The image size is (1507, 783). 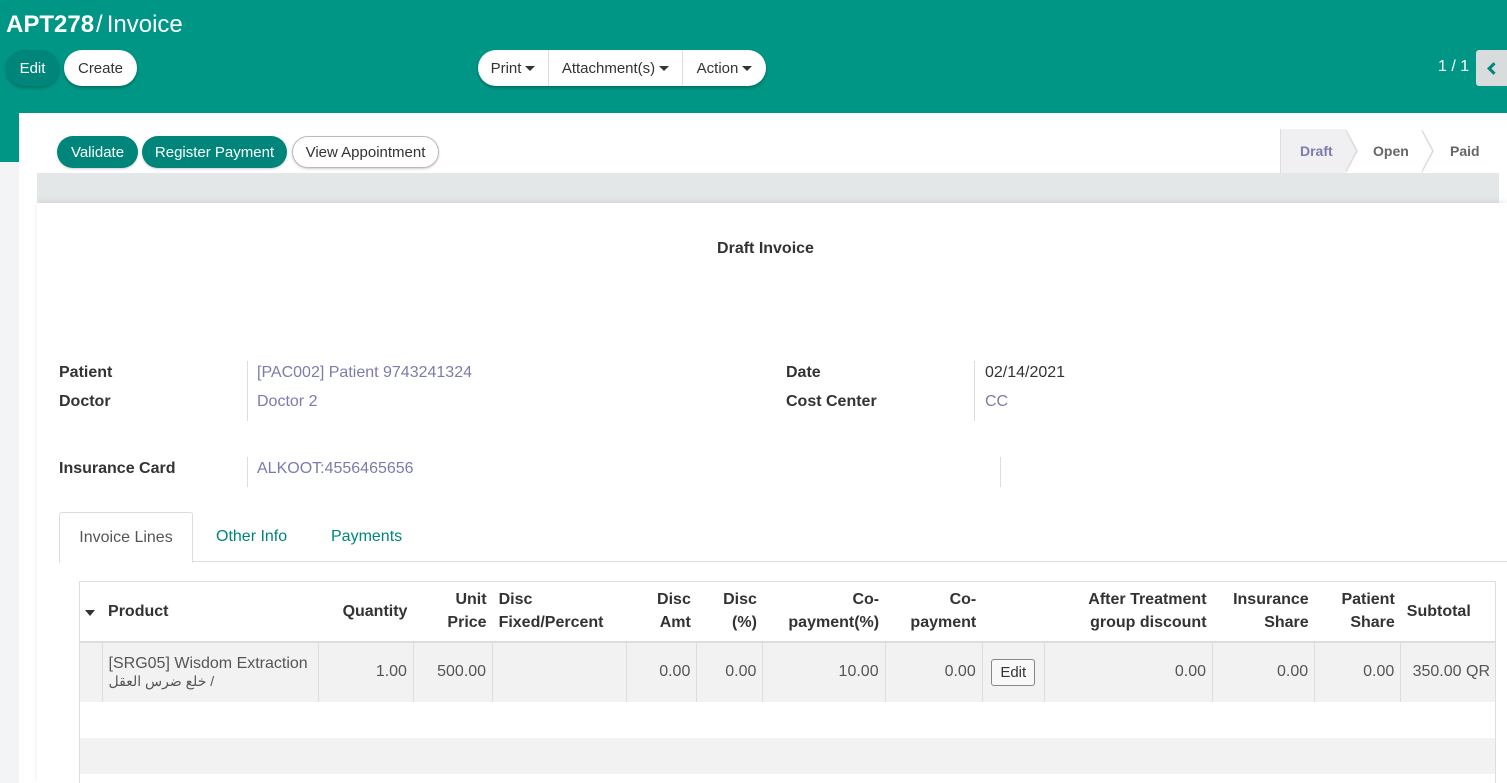 I want to click on cell-edit: Edit, so click(x=1013, y=671).